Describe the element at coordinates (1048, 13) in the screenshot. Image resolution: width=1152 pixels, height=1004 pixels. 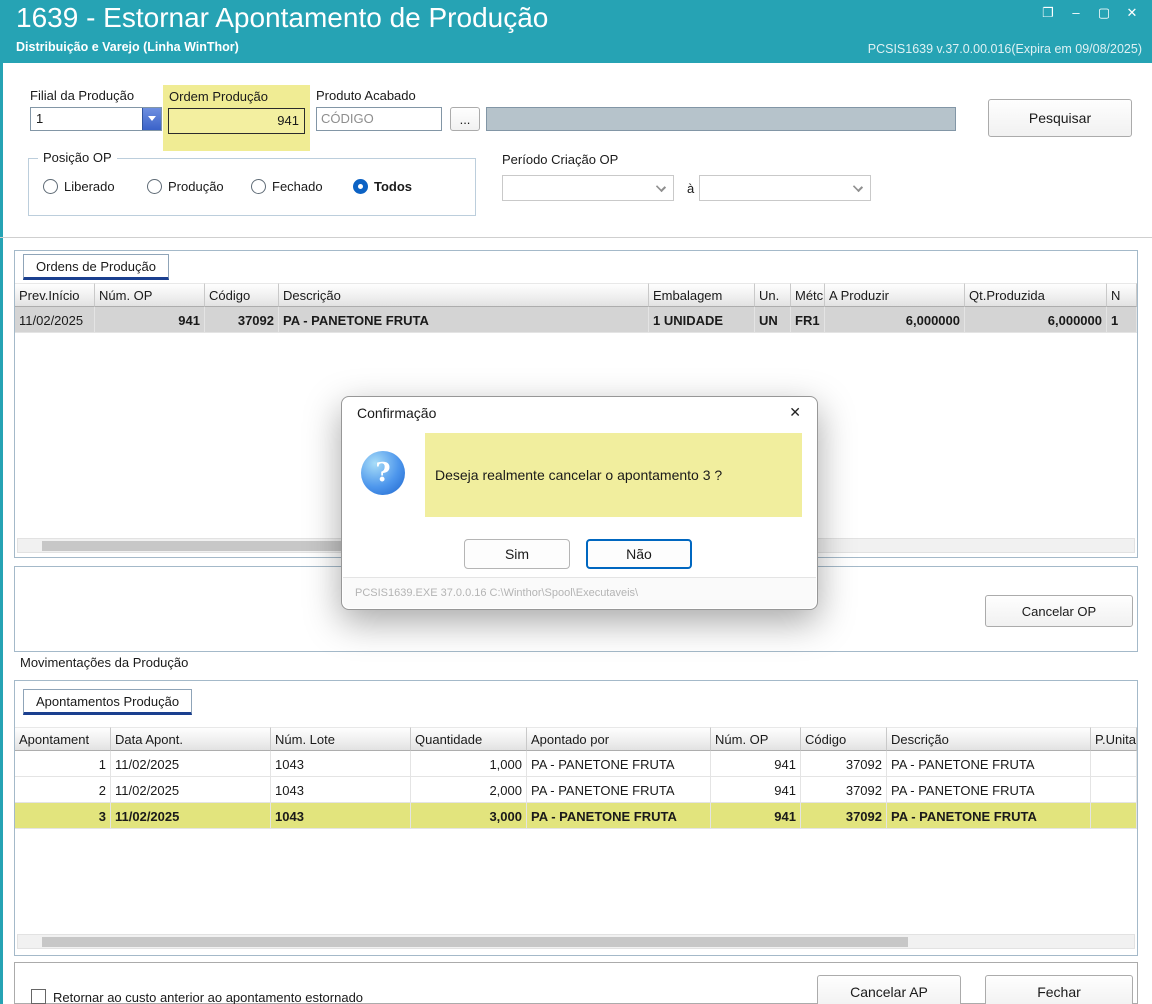
I see `restore-icon: ❐` at that location.